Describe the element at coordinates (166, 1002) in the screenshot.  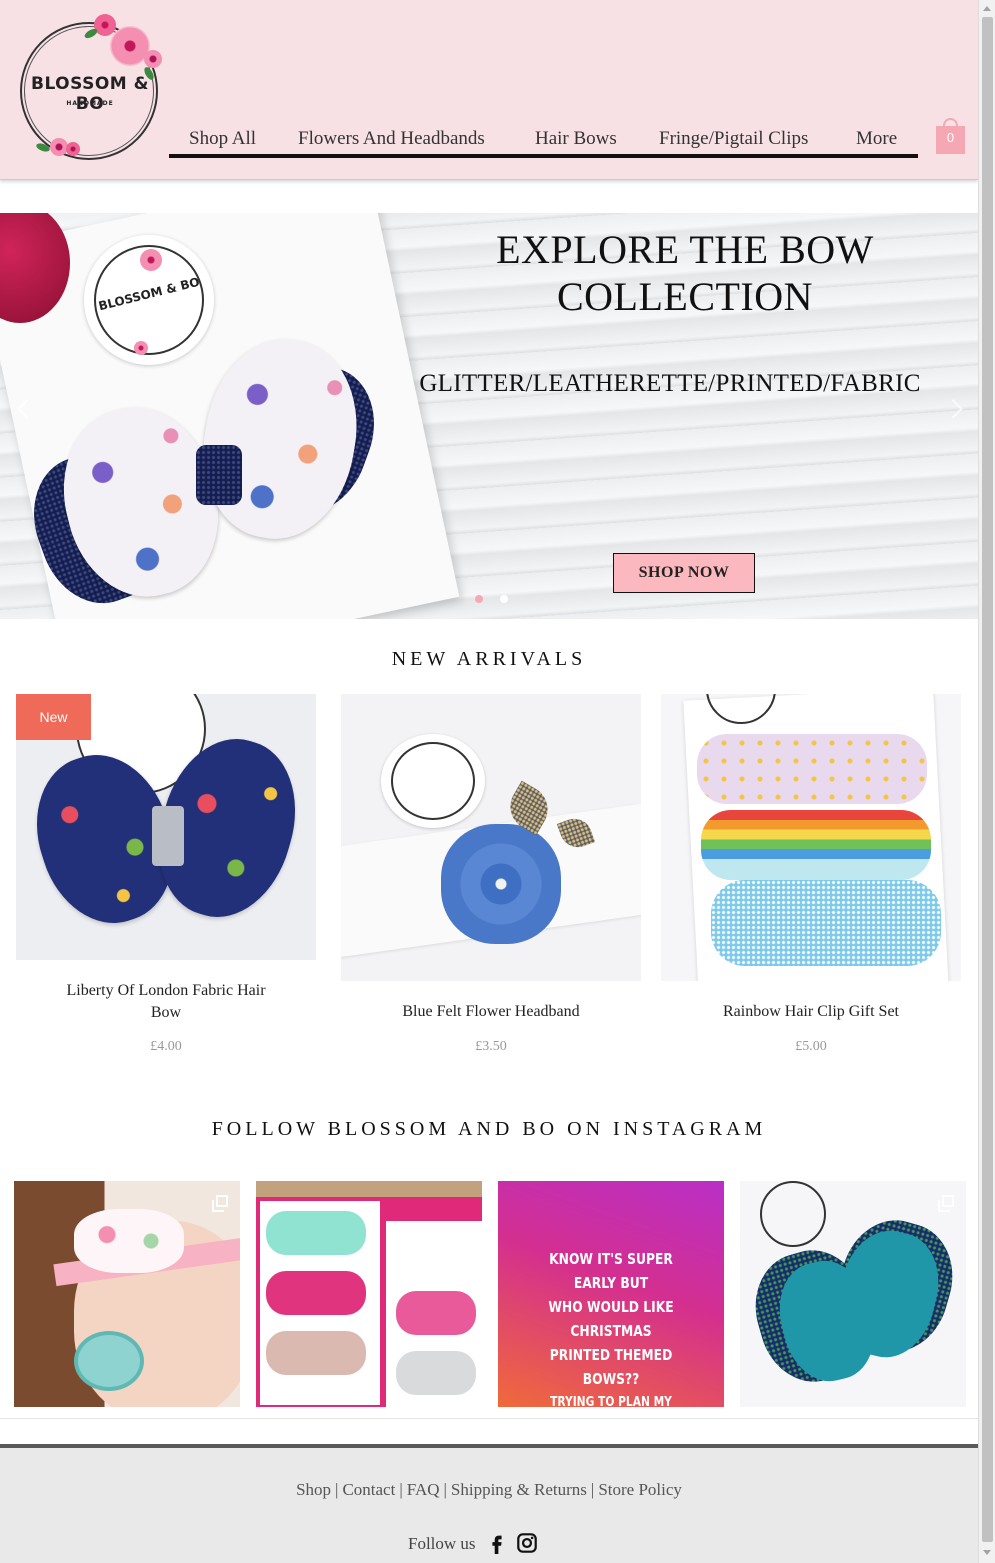
I see `product-name: Liberty Of London Fabric Hair Bow` at that location.